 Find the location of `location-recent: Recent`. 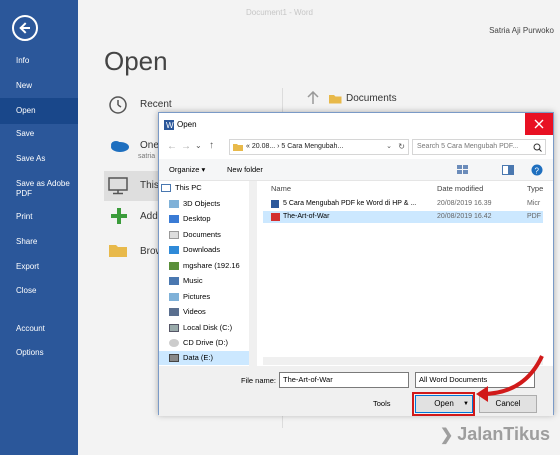

location-recent: Recent is located at coordinates (156, 104).